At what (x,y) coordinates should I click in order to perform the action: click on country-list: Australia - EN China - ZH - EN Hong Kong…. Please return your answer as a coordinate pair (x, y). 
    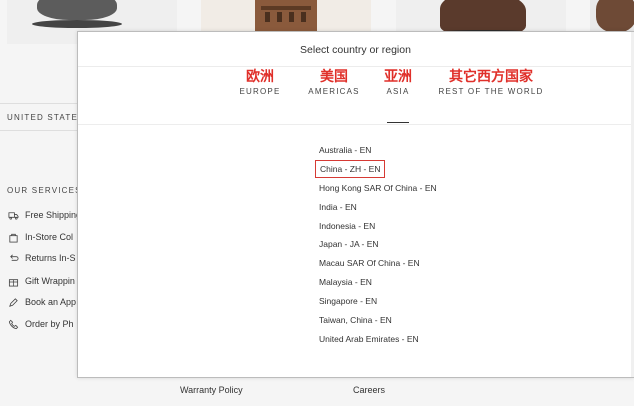
    Looking at the image, I should click on (376, 248).